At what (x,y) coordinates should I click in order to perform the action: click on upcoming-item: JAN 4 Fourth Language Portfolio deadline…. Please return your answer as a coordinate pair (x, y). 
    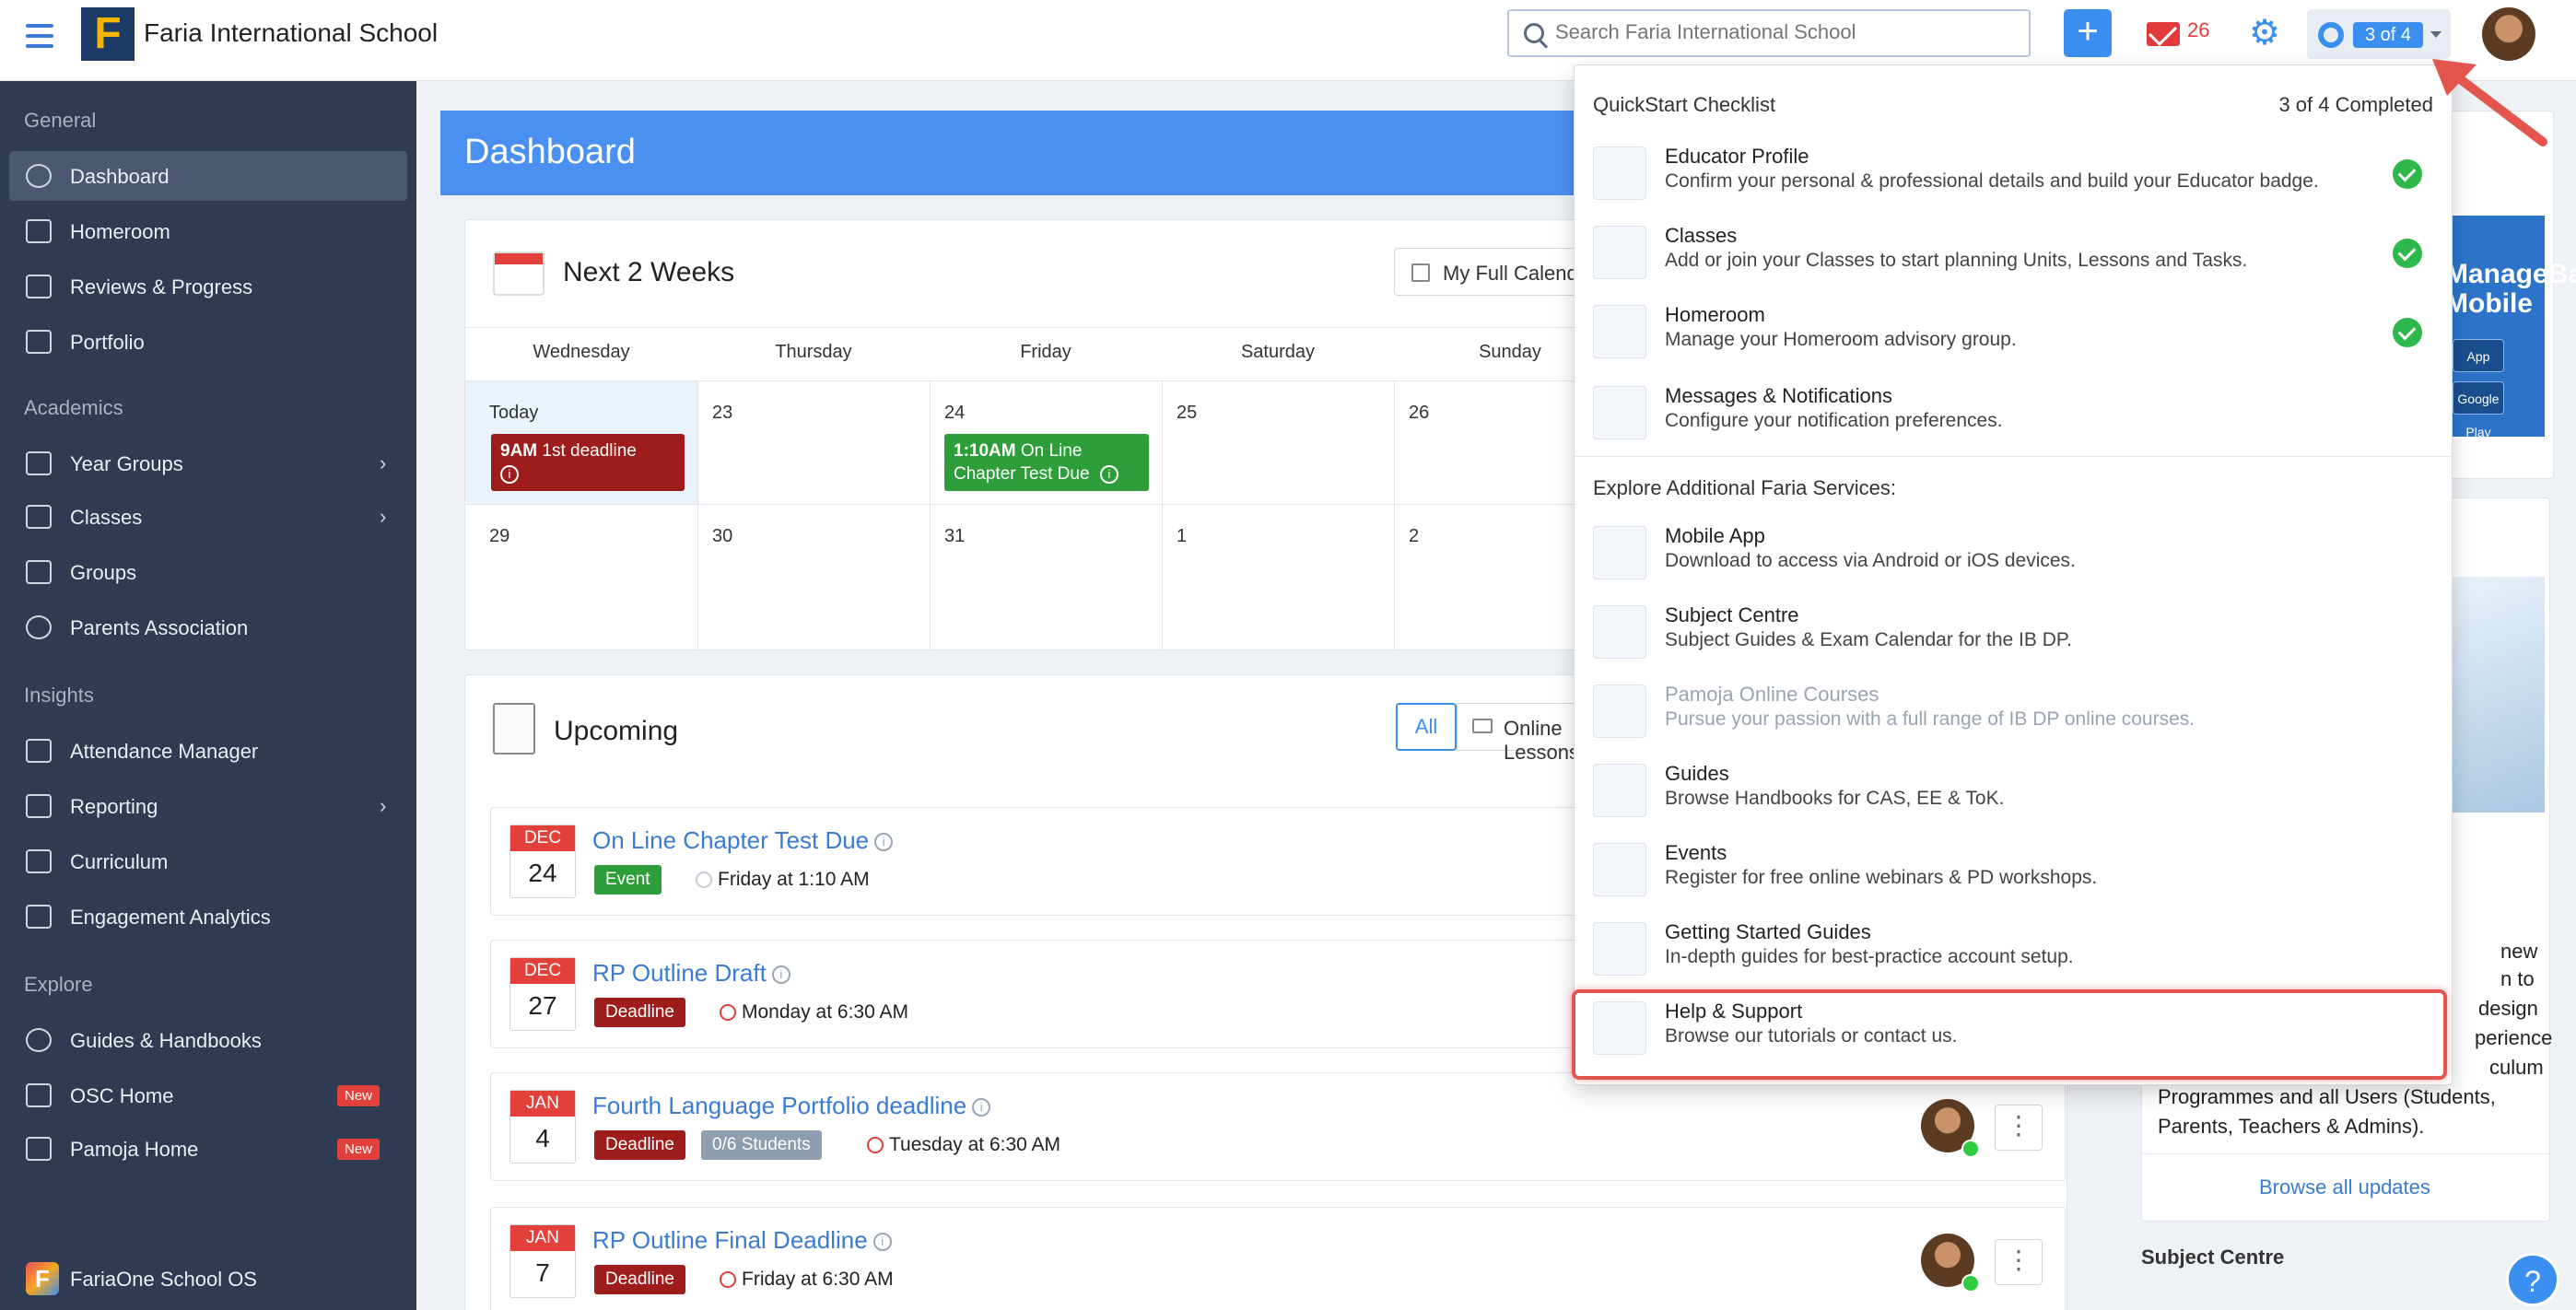
    Looking at the image, I should click on (1278, 1127).